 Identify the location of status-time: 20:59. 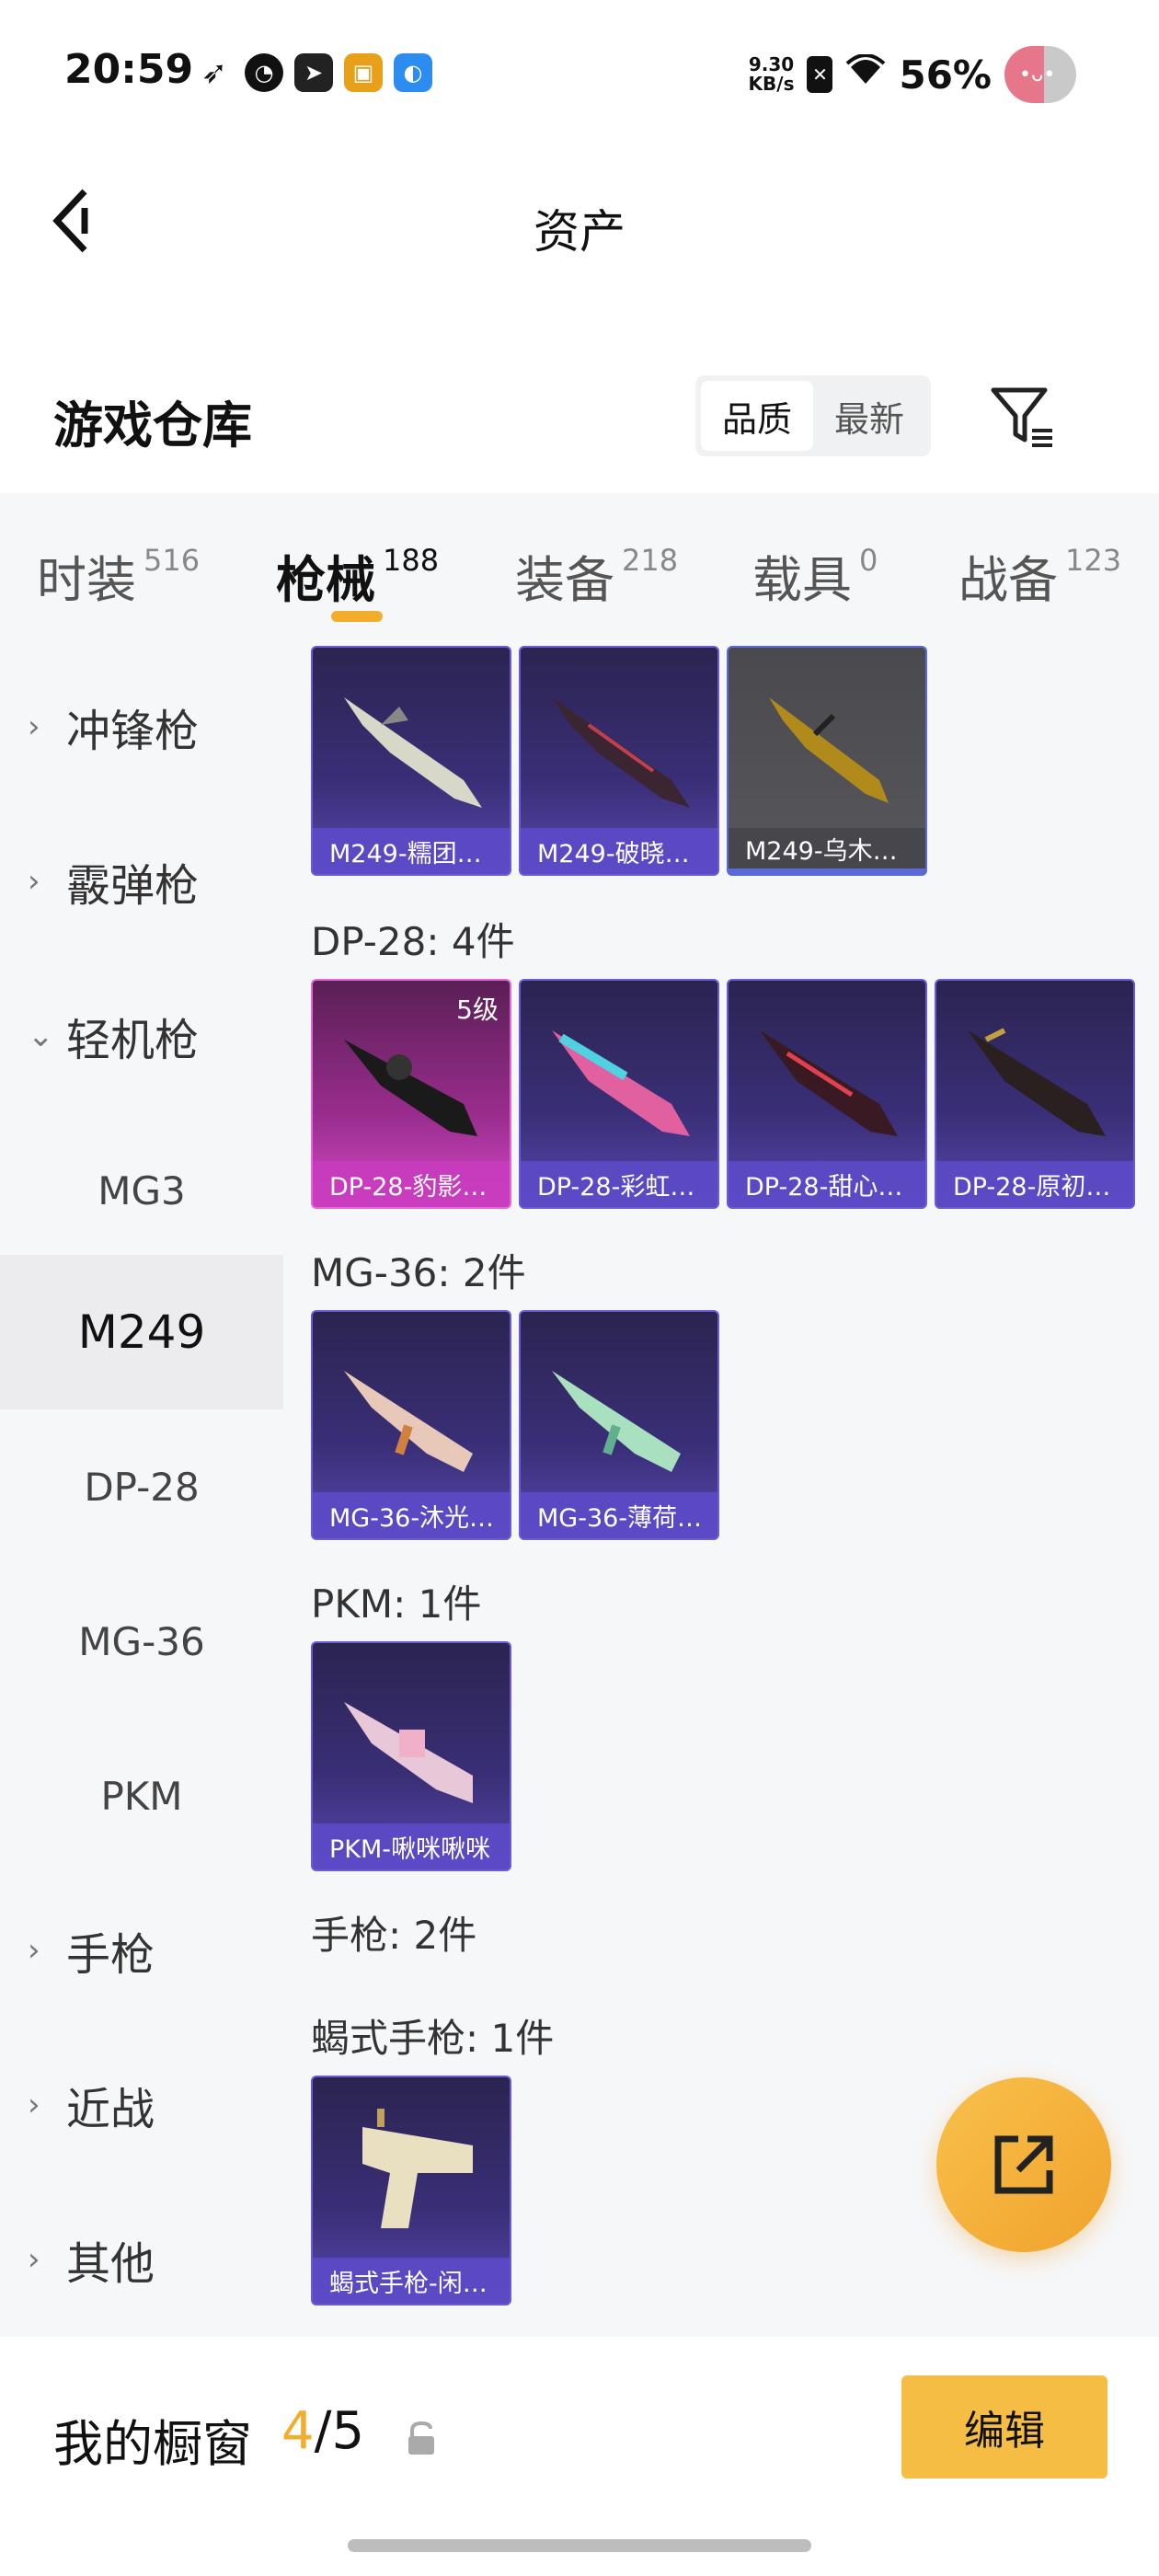
(129, 69).